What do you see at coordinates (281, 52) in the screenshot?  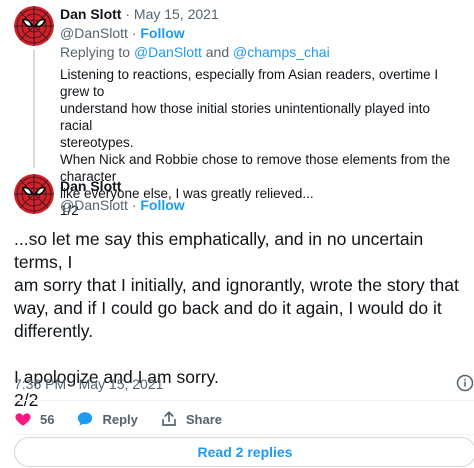 I see `reply-user-link: @champs_chai` at bounding box center [281, 52].